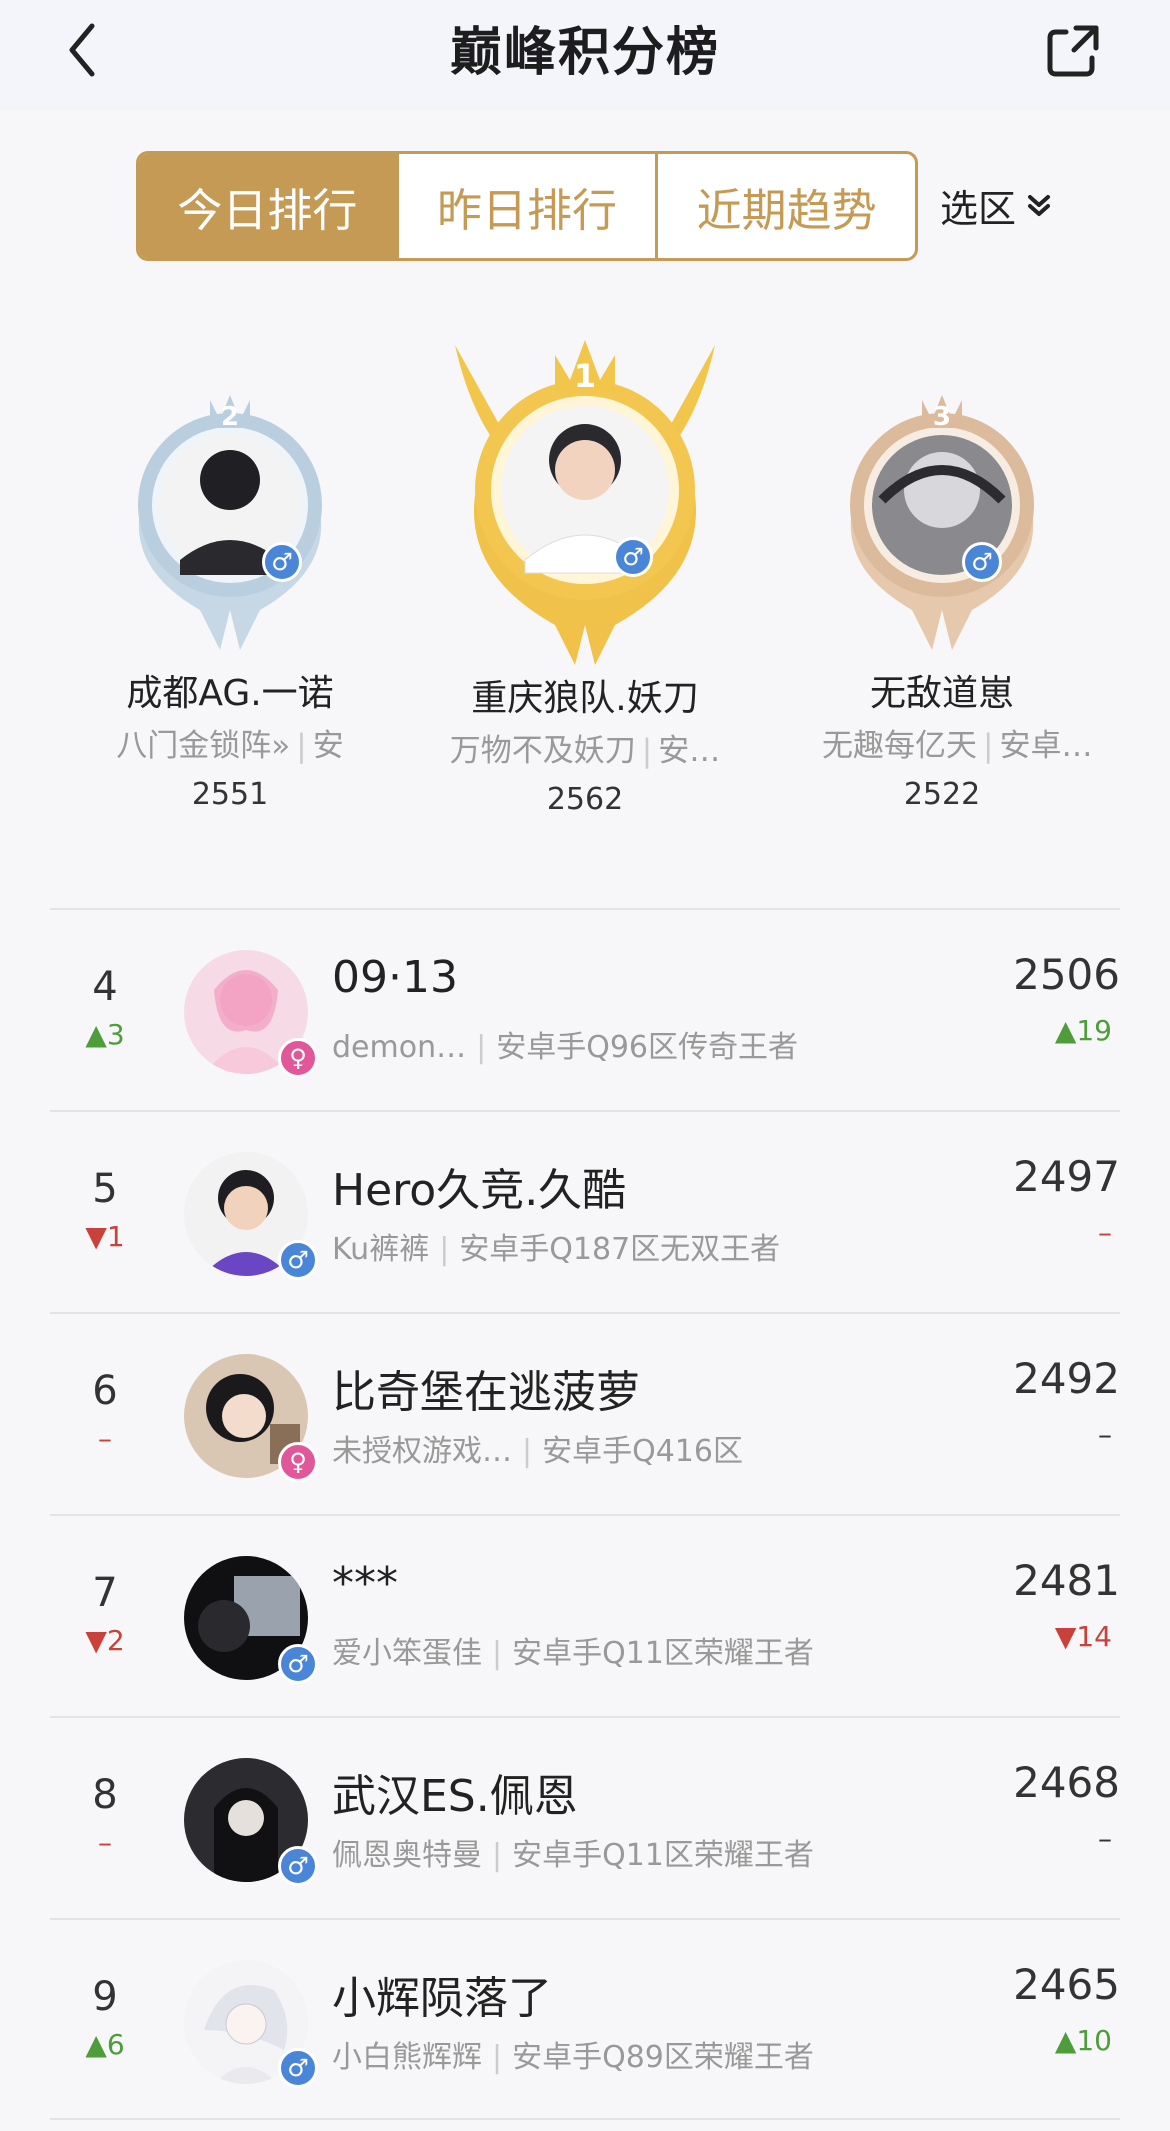 This screenshot has height=2131, width=1170. I want to click on game-name: 万物不及妖刀, so click(542, 751).